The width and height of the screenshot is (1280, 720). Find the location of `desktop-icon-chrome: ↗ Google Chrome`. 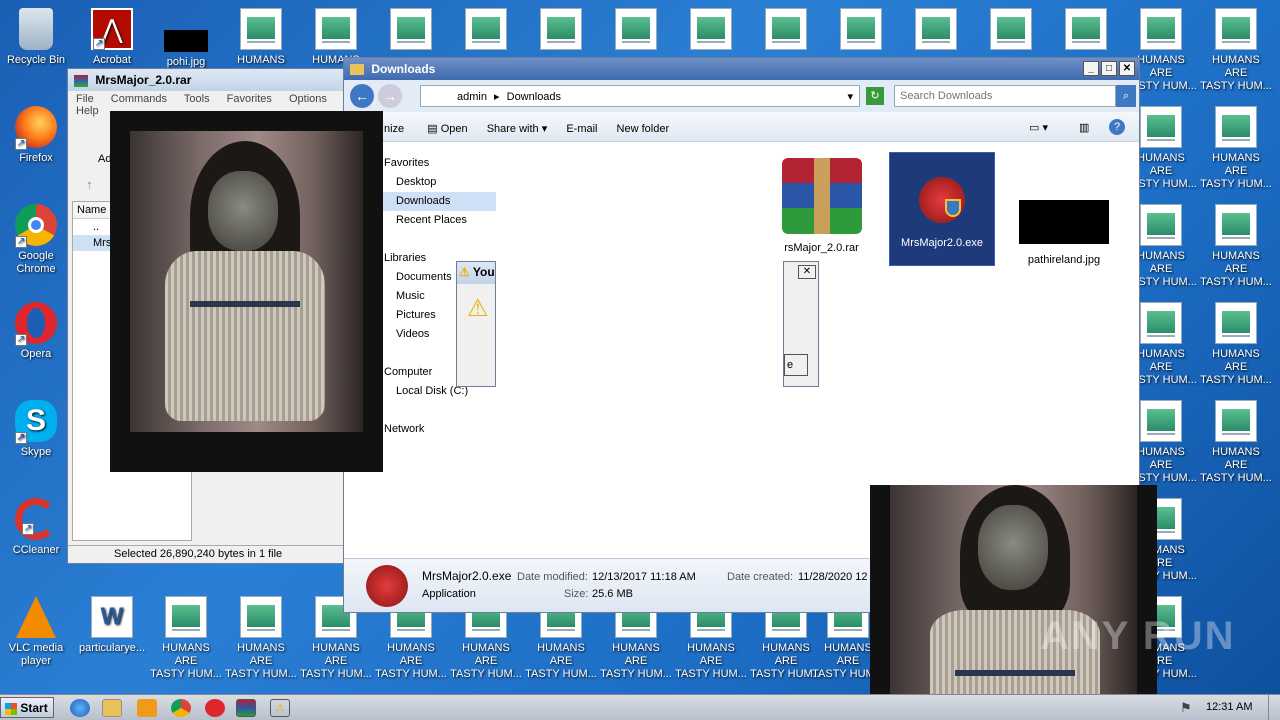

desktop-icon-chrome: ↗ Google Chrome is located at coordinates (36, 240).